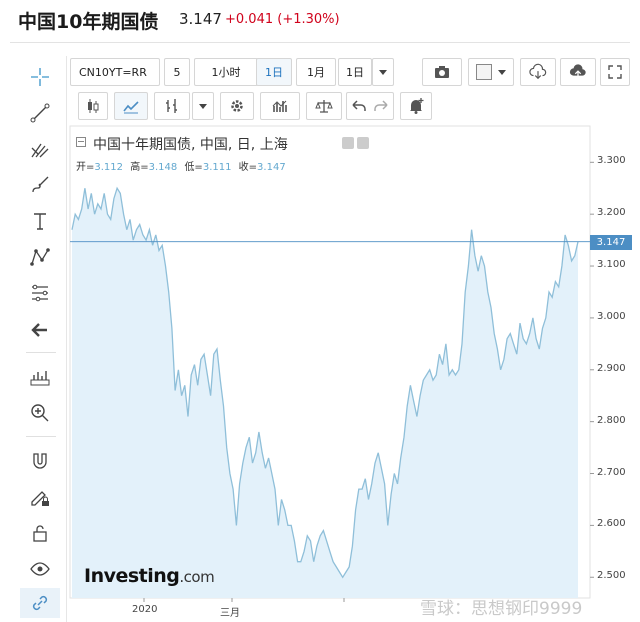 This screenshot has height=622, width=640. What do you see at coordinates (81, 142) in the screenshot?
I see `collapse-legend-icon` at bounding box center [81, 142].